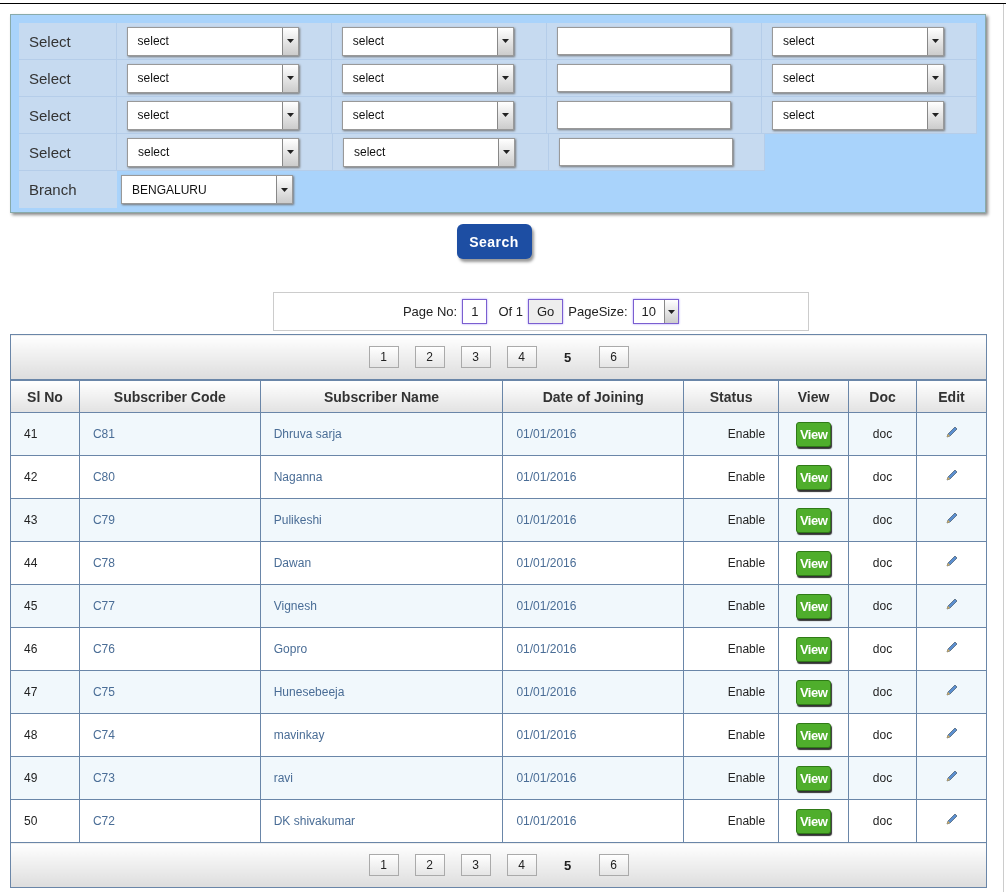 The width and height of the screenshot is (1006, 892). Describe the element at coordinates (882, 396) in the screenshot. I see `column-header: Doc` at that location.